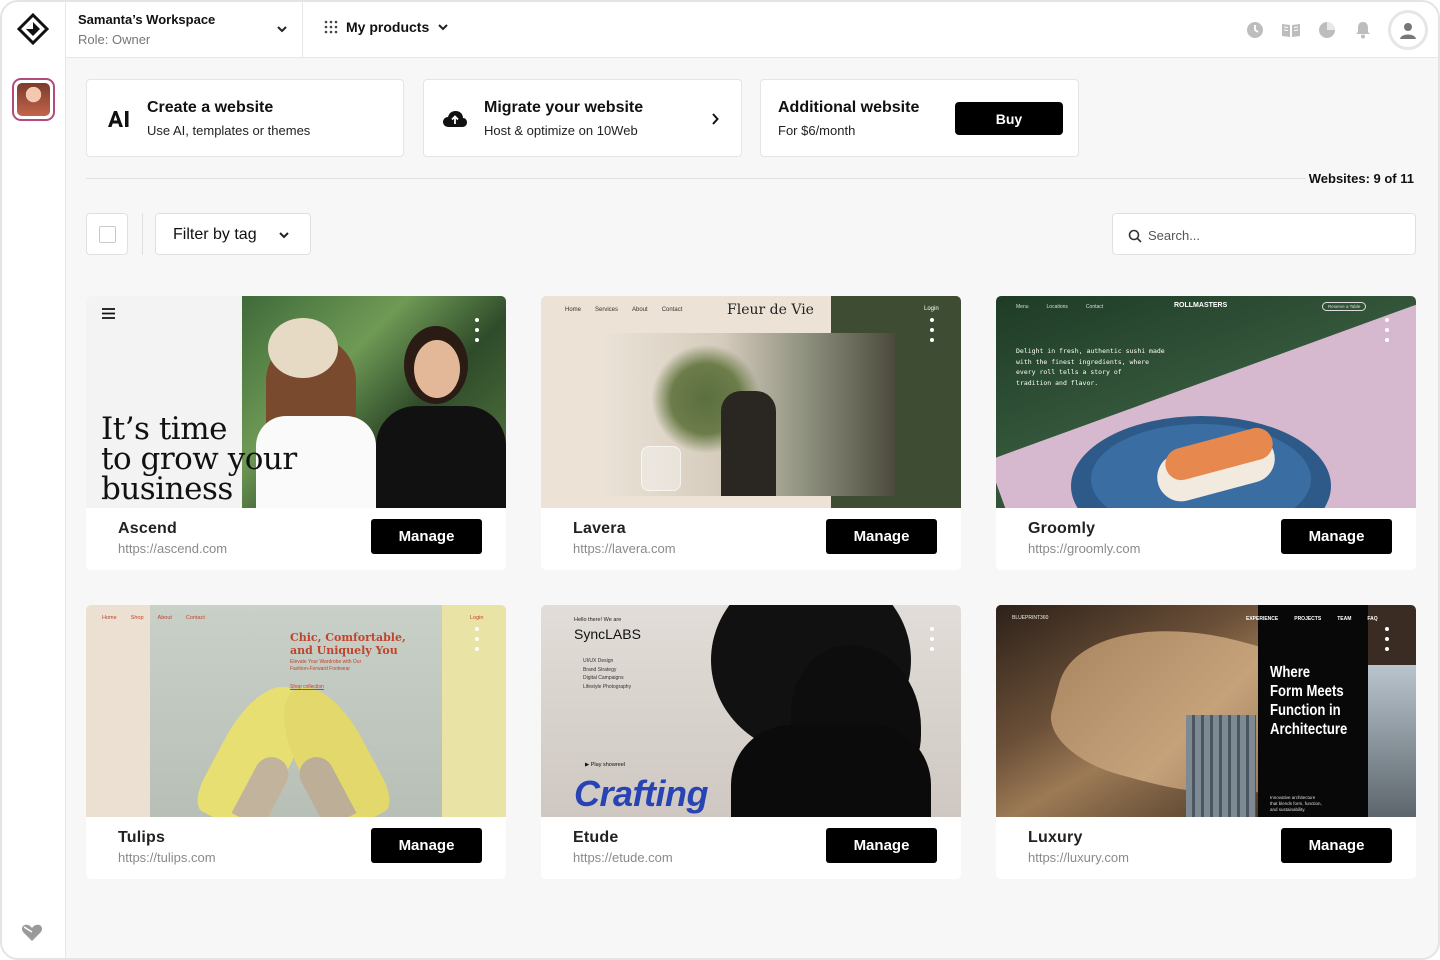 The width and height of the screenshot is (1440, 960). I want to click on migrate-website-subtitle: Host & optimize on 10Web, so click(561, 130).